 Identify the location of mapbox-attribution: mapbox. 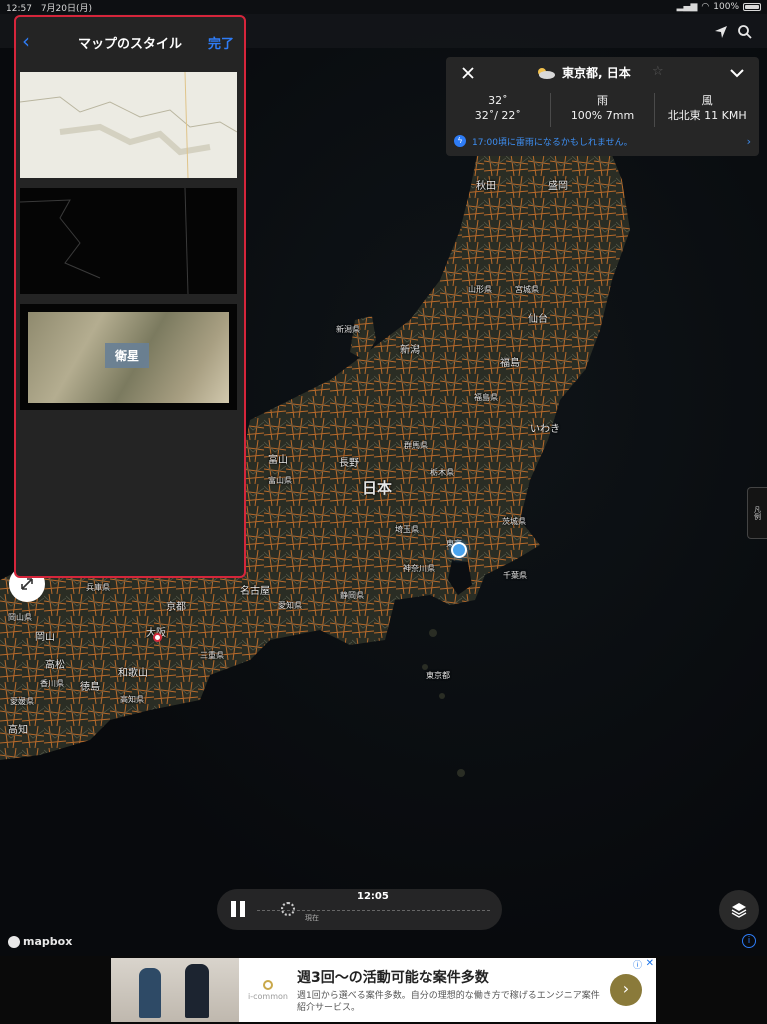
(40, 941).